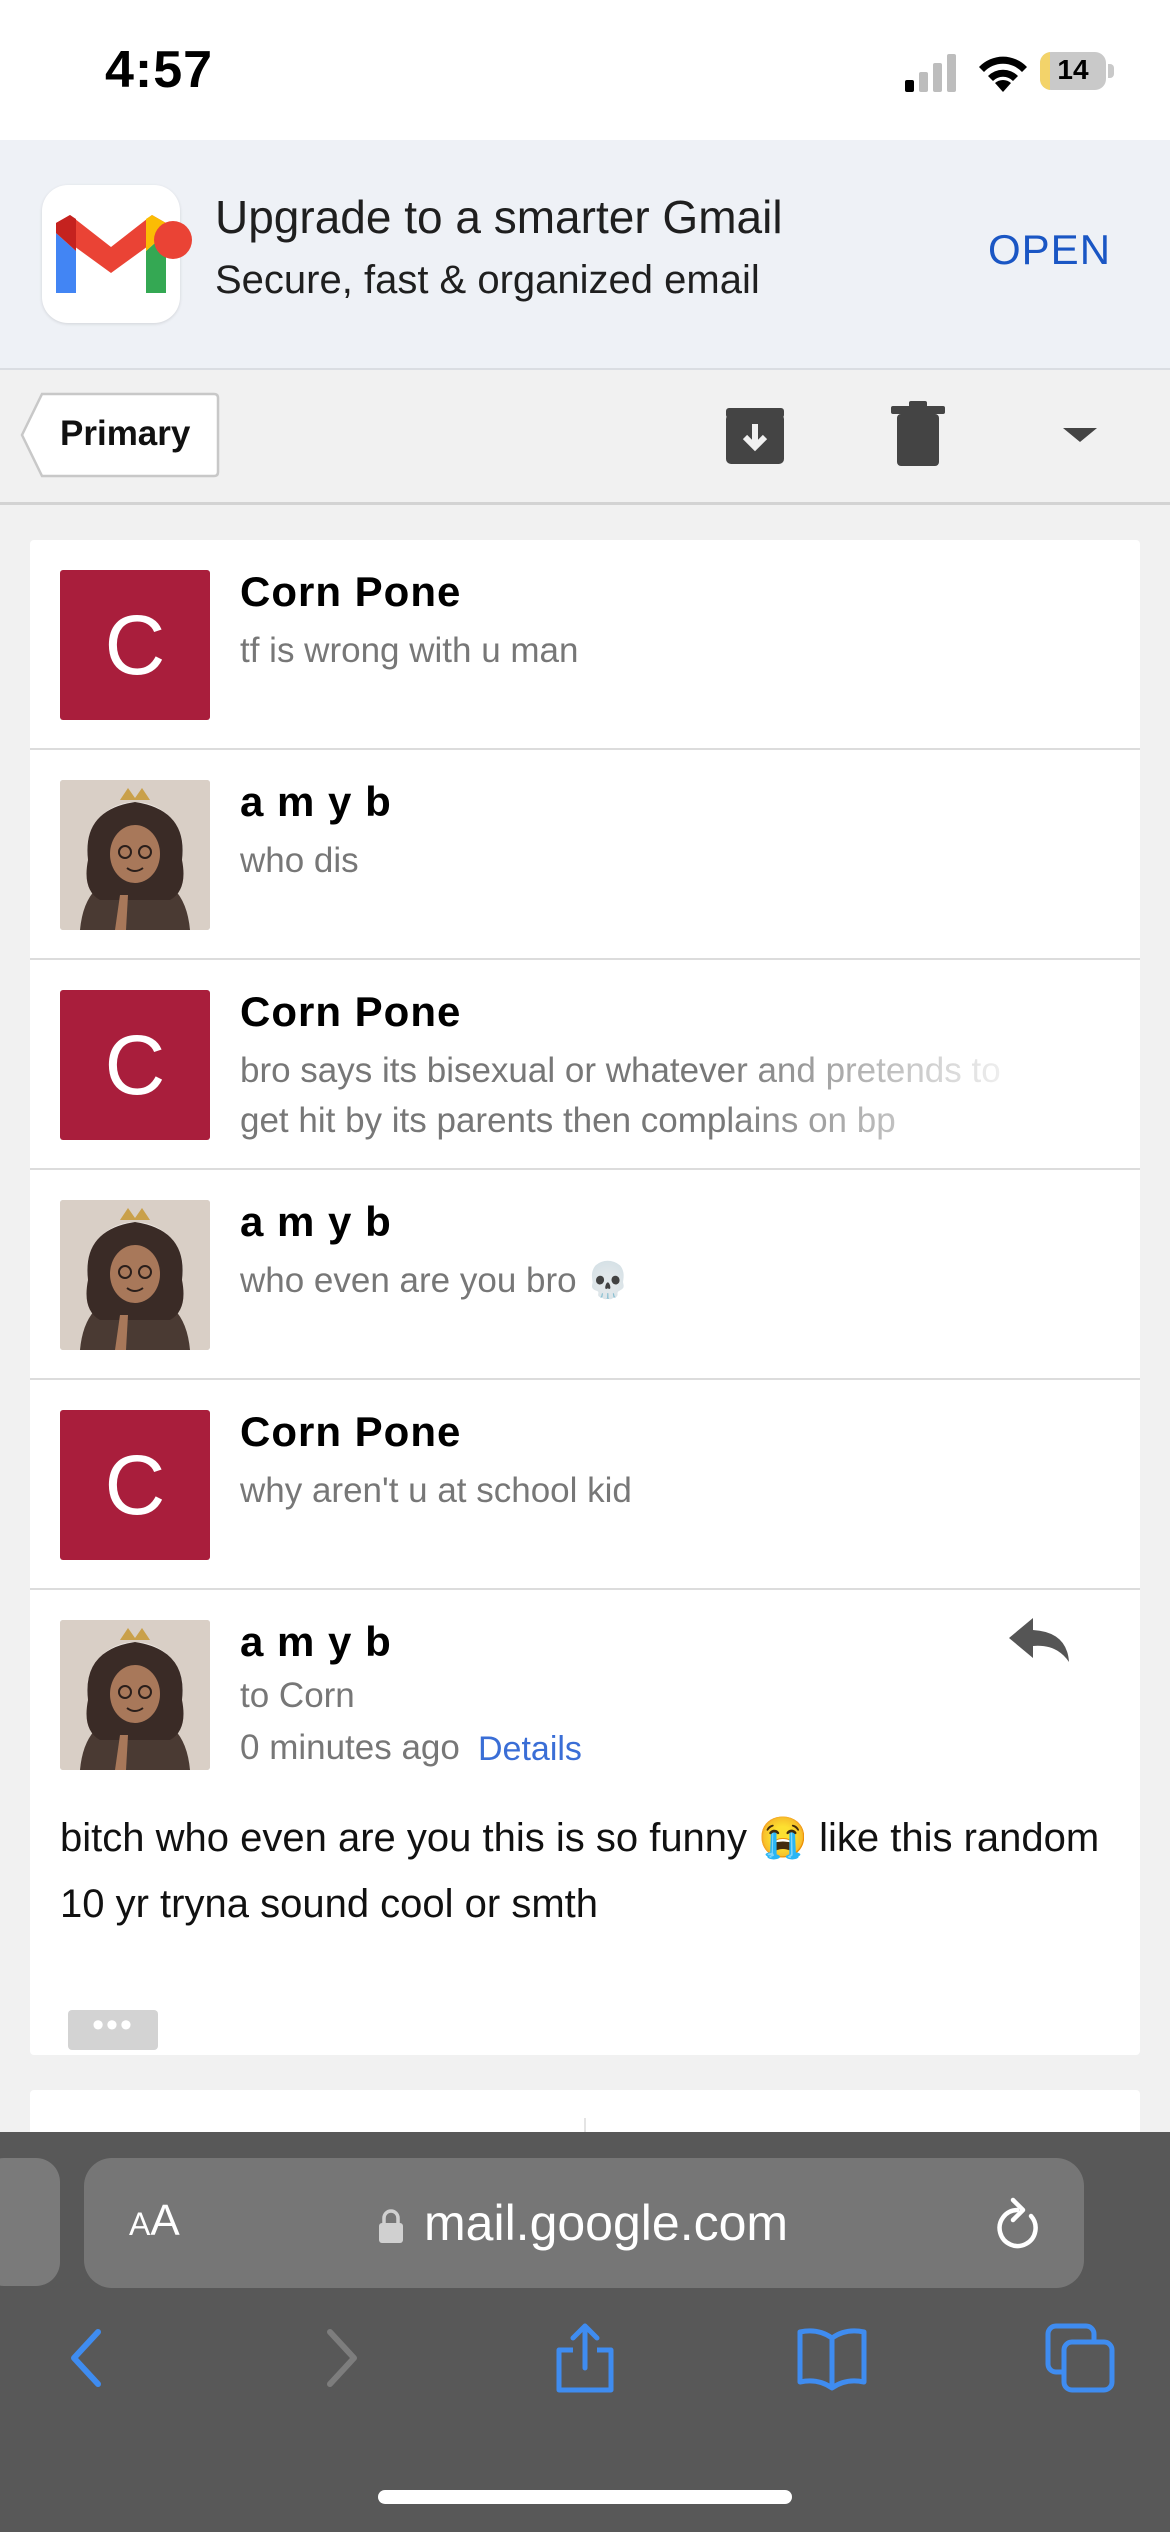  What do you see at coordinates (435, 1280) in the screenshot?
I see `message-snippet: who even are you bro 💀` at bounding box center [435, 1280].